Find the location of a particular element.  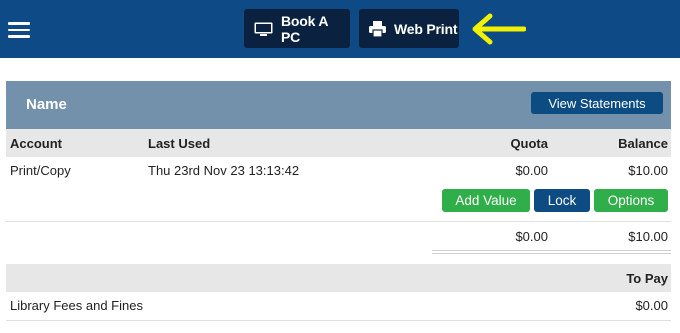

fees-amount: $0.00 is located at coordinates (651, 305).